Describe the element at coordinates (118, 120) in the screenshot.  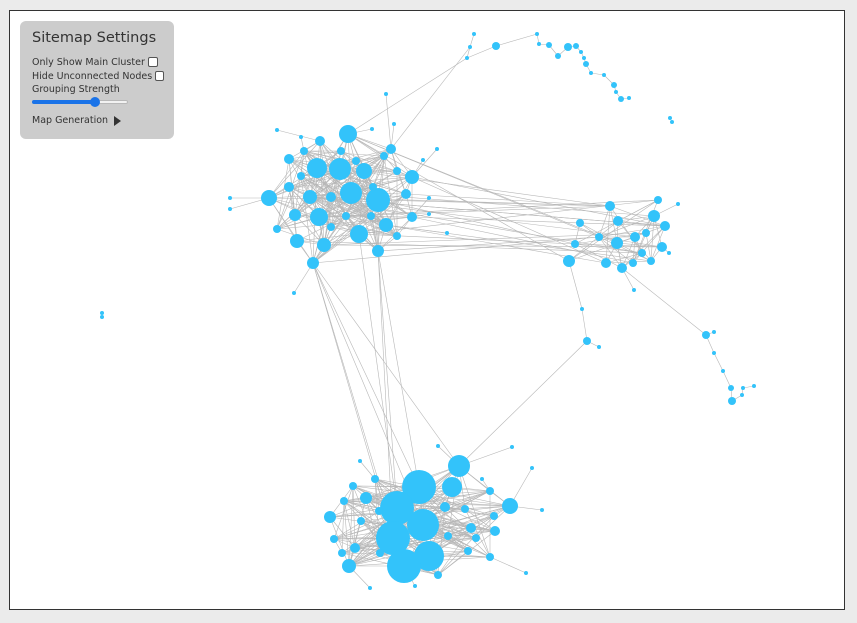
I see `play-icon` at that location.